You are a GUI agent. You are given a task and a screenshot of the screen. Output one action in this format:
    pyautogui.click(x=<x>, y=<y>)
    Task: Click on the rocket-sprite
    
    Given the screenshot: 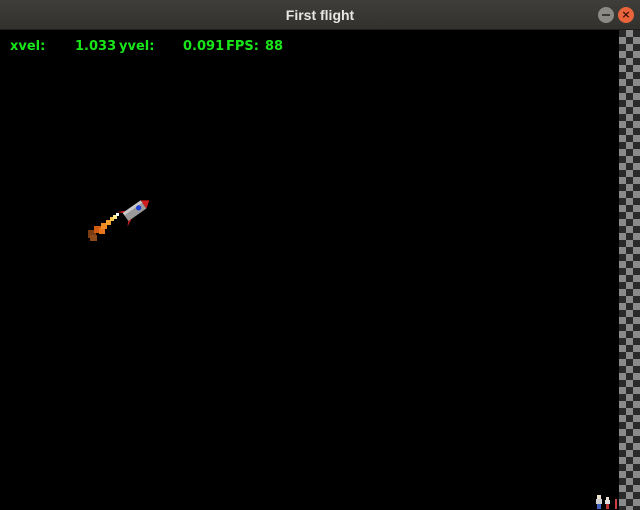 What is the action you would take?
    pyautogui.click(x=119, y=220)
    